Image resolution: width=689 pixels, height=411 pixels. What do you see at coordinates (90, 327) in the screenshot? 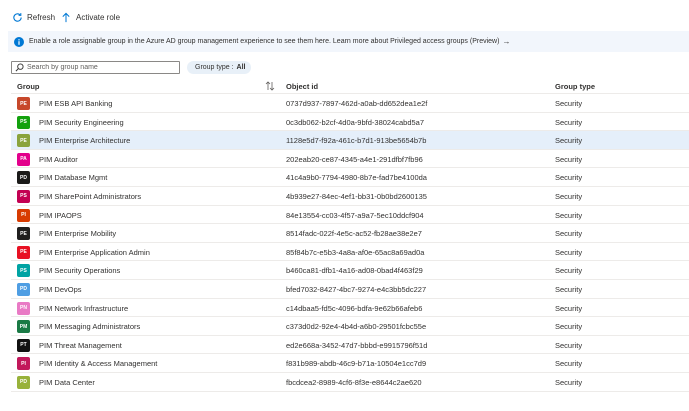
I see `group-name: PIM Messaging Administrators` at bounding box center [90, 327].